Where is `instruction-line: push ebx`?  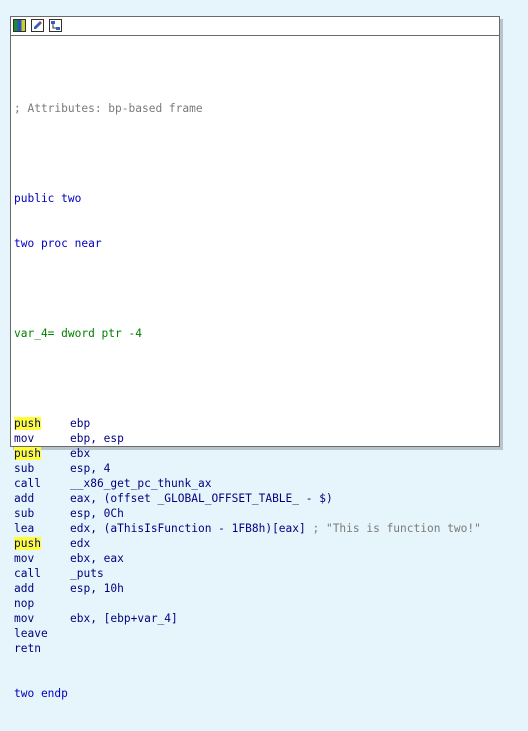
instruction-line: push ebx is located at coordinates (247, 453).